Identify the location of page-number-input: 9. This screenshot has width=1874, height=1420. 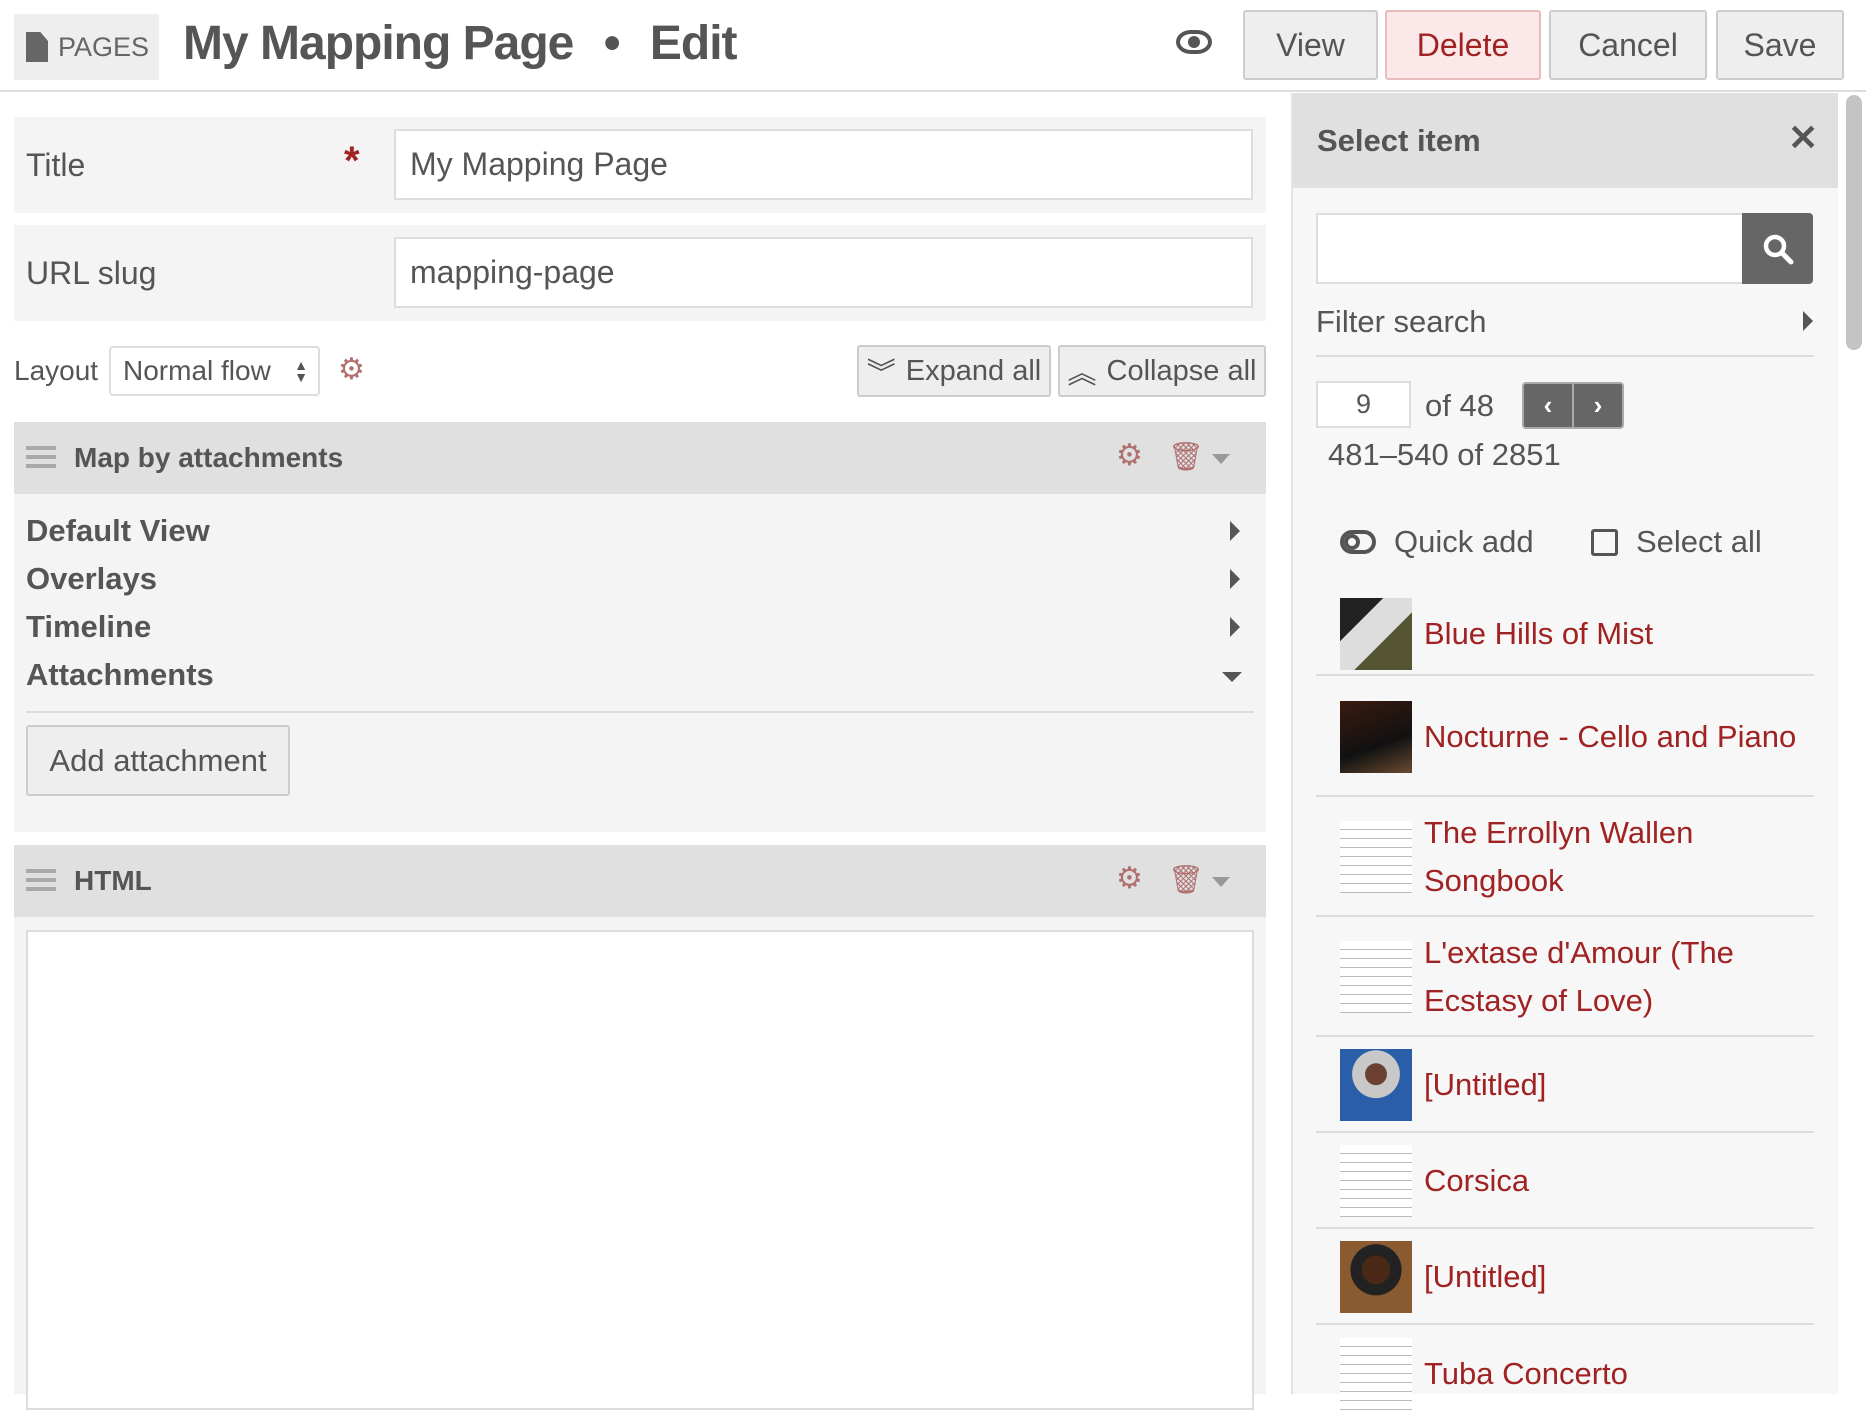
(1363, 404).